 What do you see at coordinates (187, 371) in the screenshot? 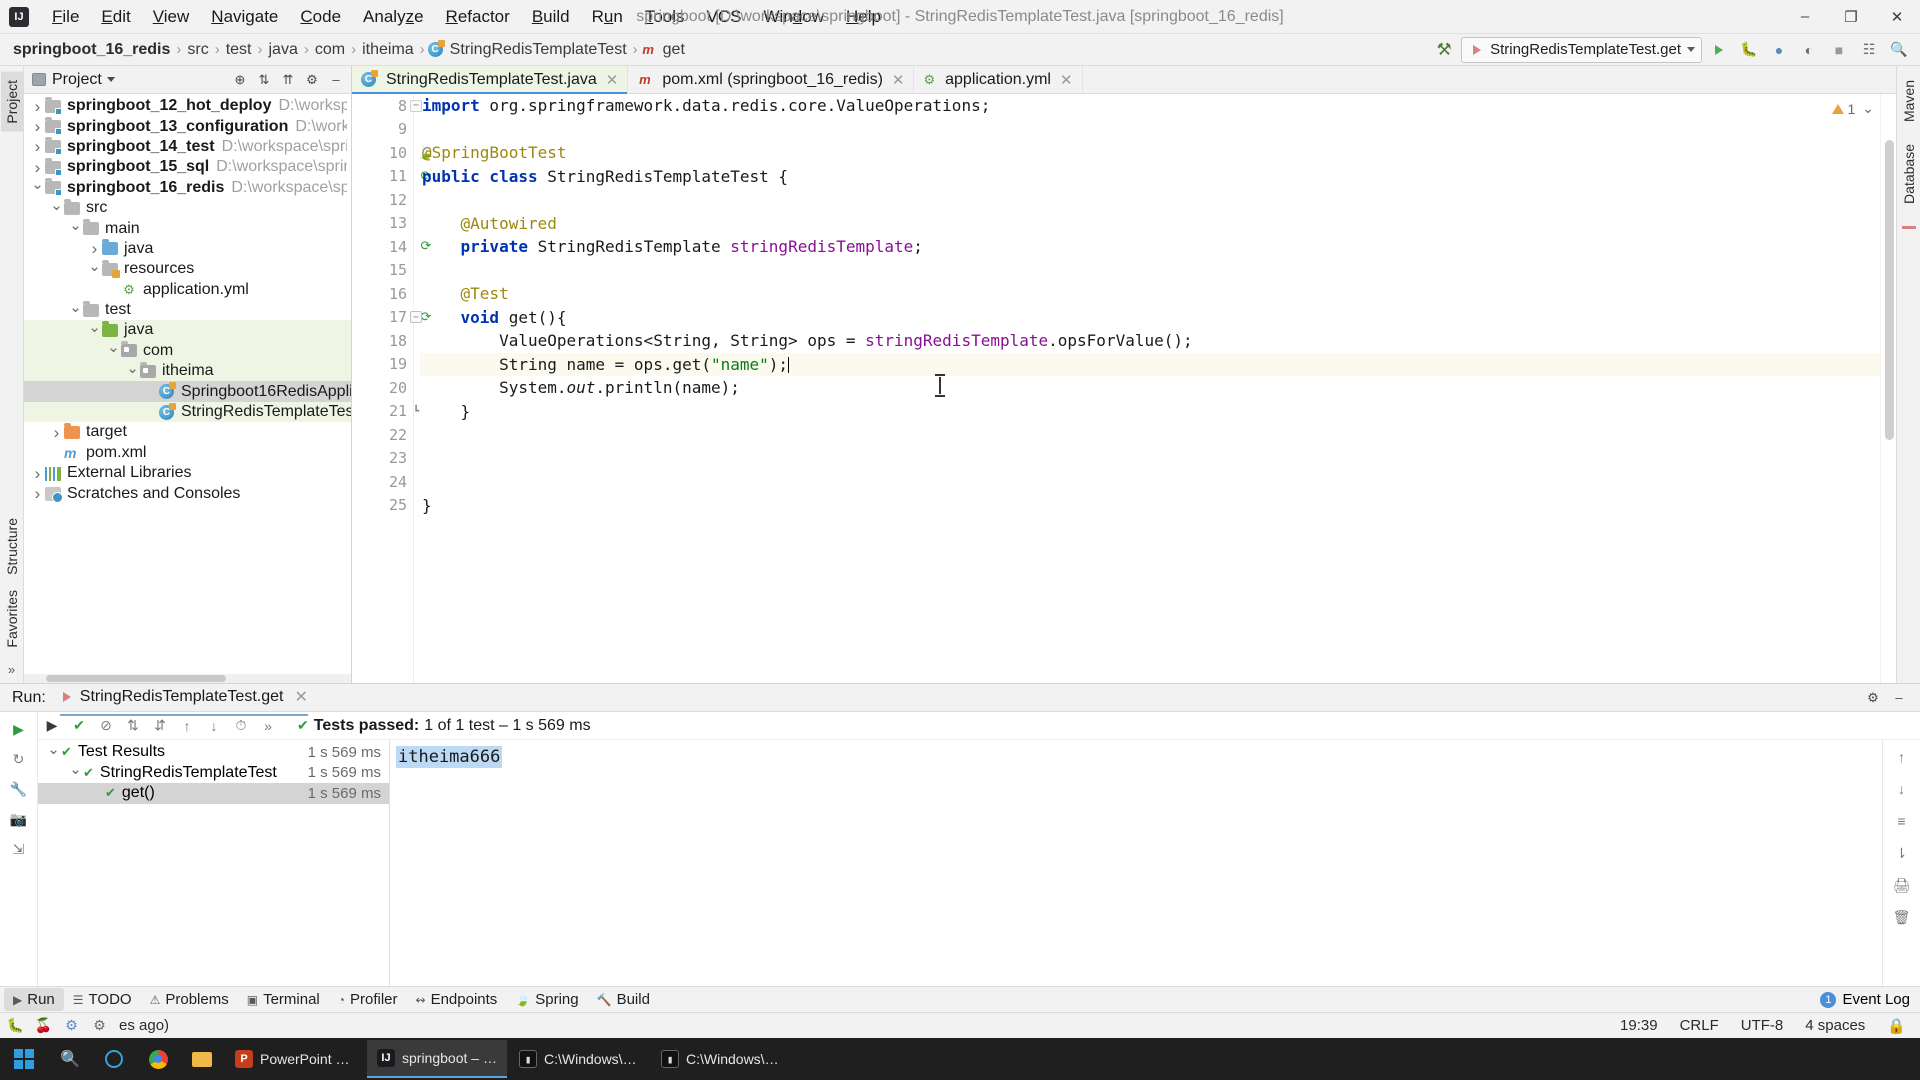
I see `tree-row: itheima` at bounding box center [187, 371].